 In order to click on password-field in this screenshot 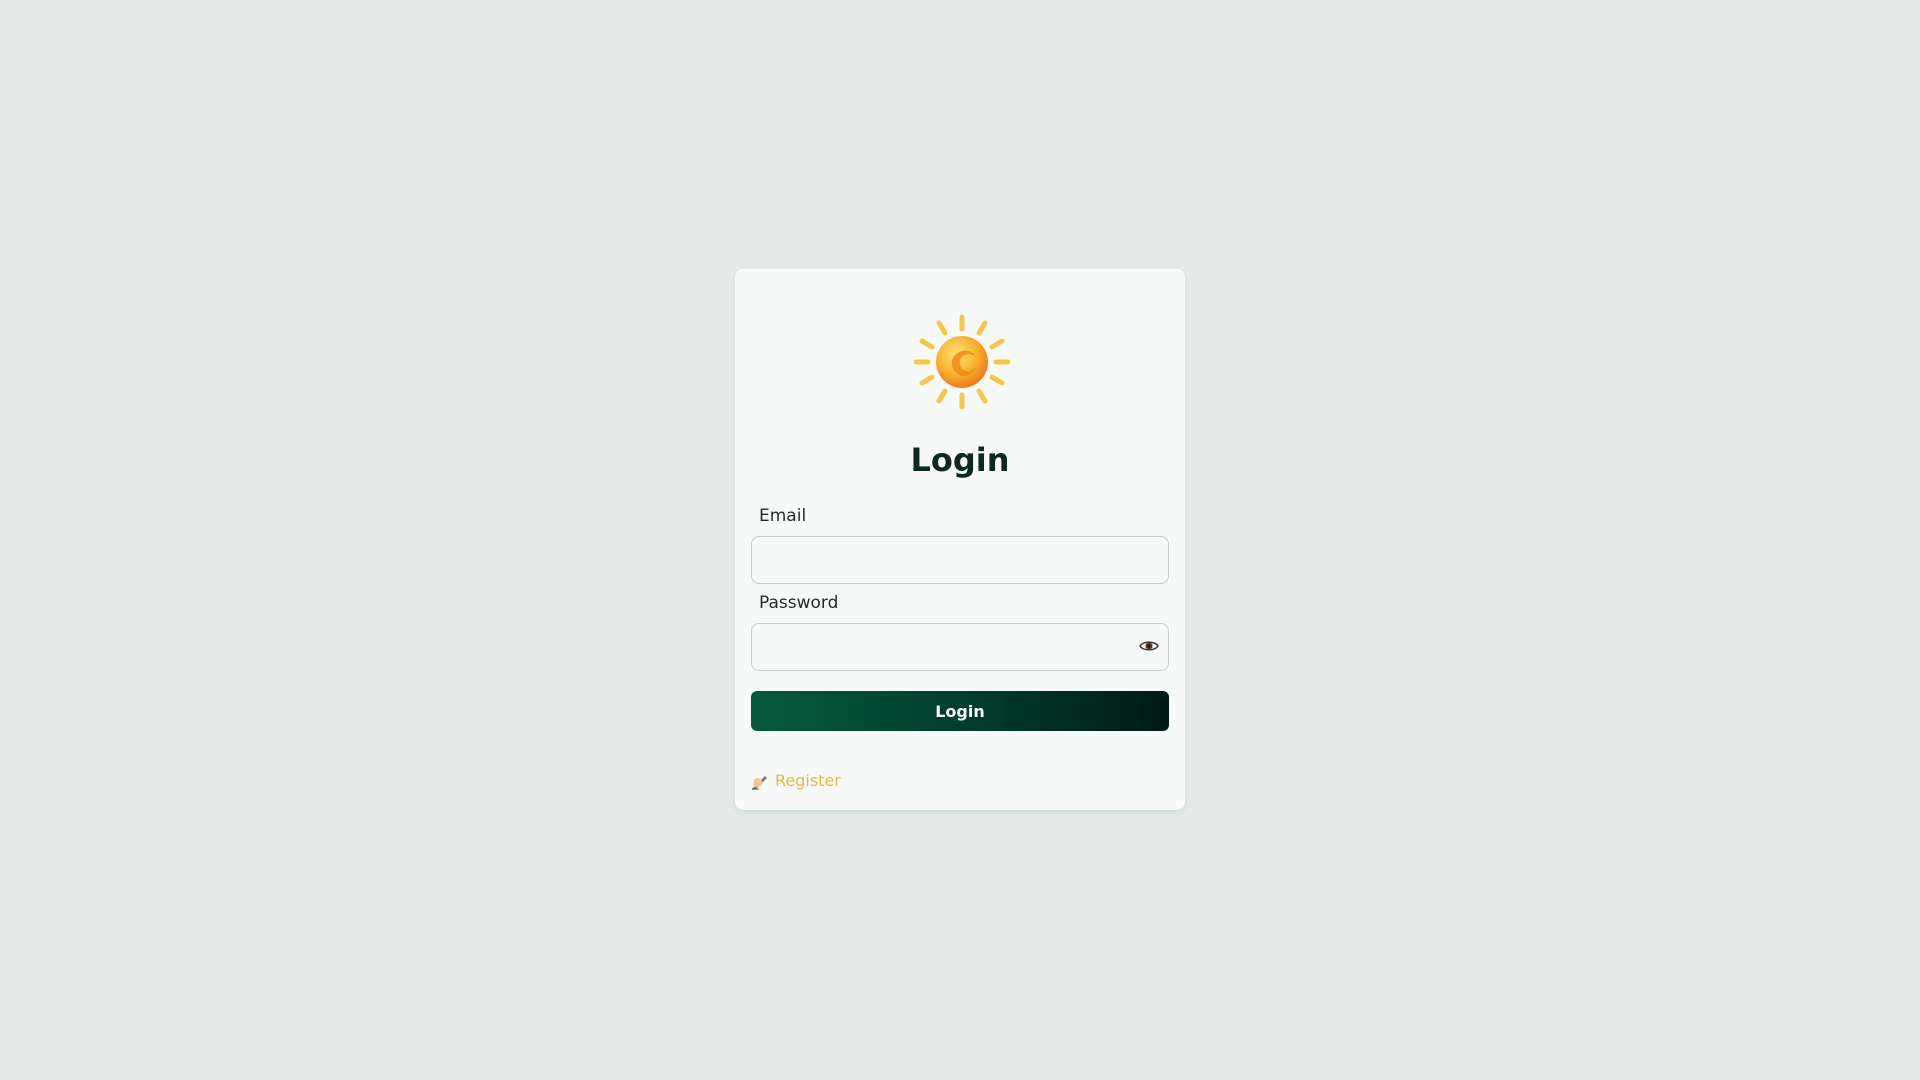, I will do `click(960, 647)`.